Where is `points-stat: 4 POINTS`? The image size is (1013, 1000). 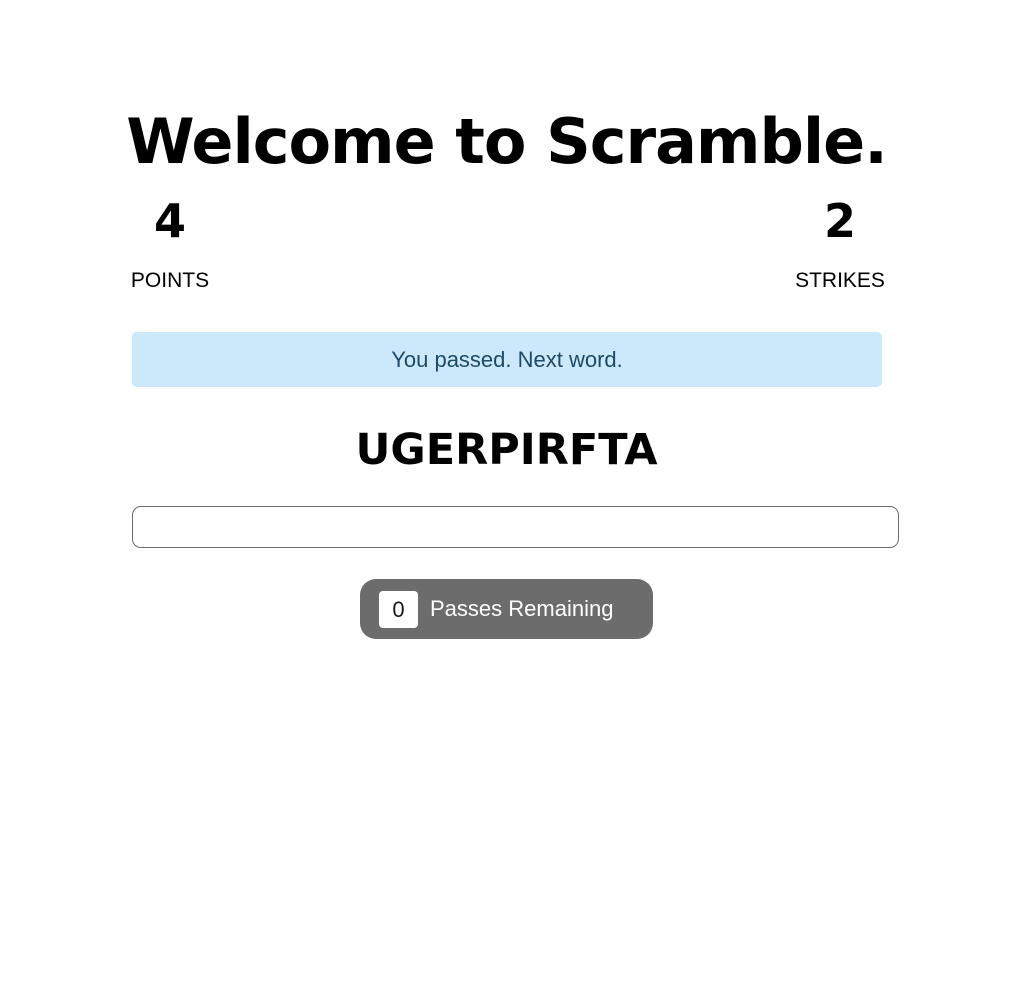
points-stat: 4 POINTS is located at coordinates (170, 243).